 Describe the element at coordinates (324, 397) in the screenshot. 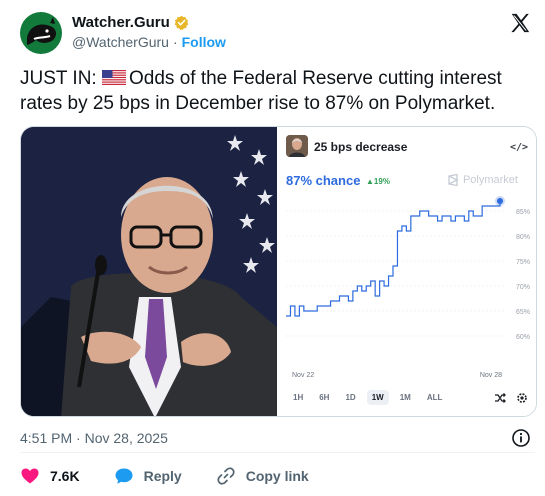

I see `range-option-6h: 6H` at that location.